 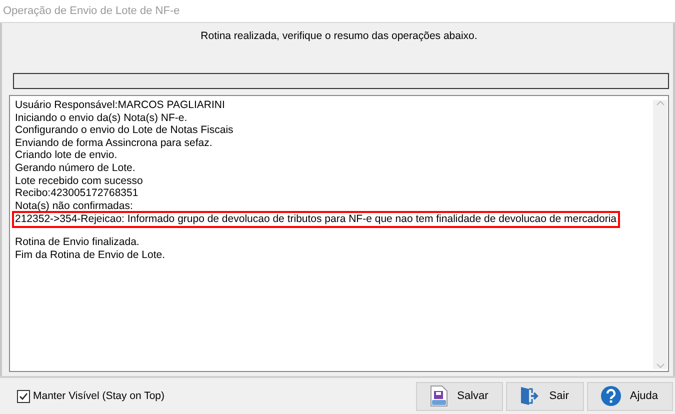 I want to click on help-icon, so click(x=611, y=396).